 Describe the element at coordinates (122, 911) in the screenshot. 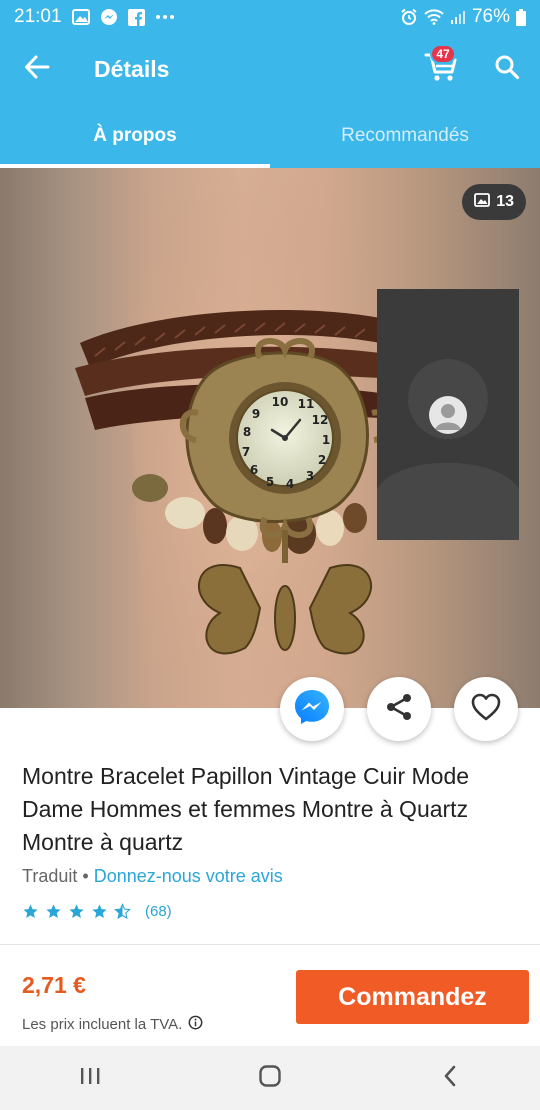

I see `half-star-icon` at that location.